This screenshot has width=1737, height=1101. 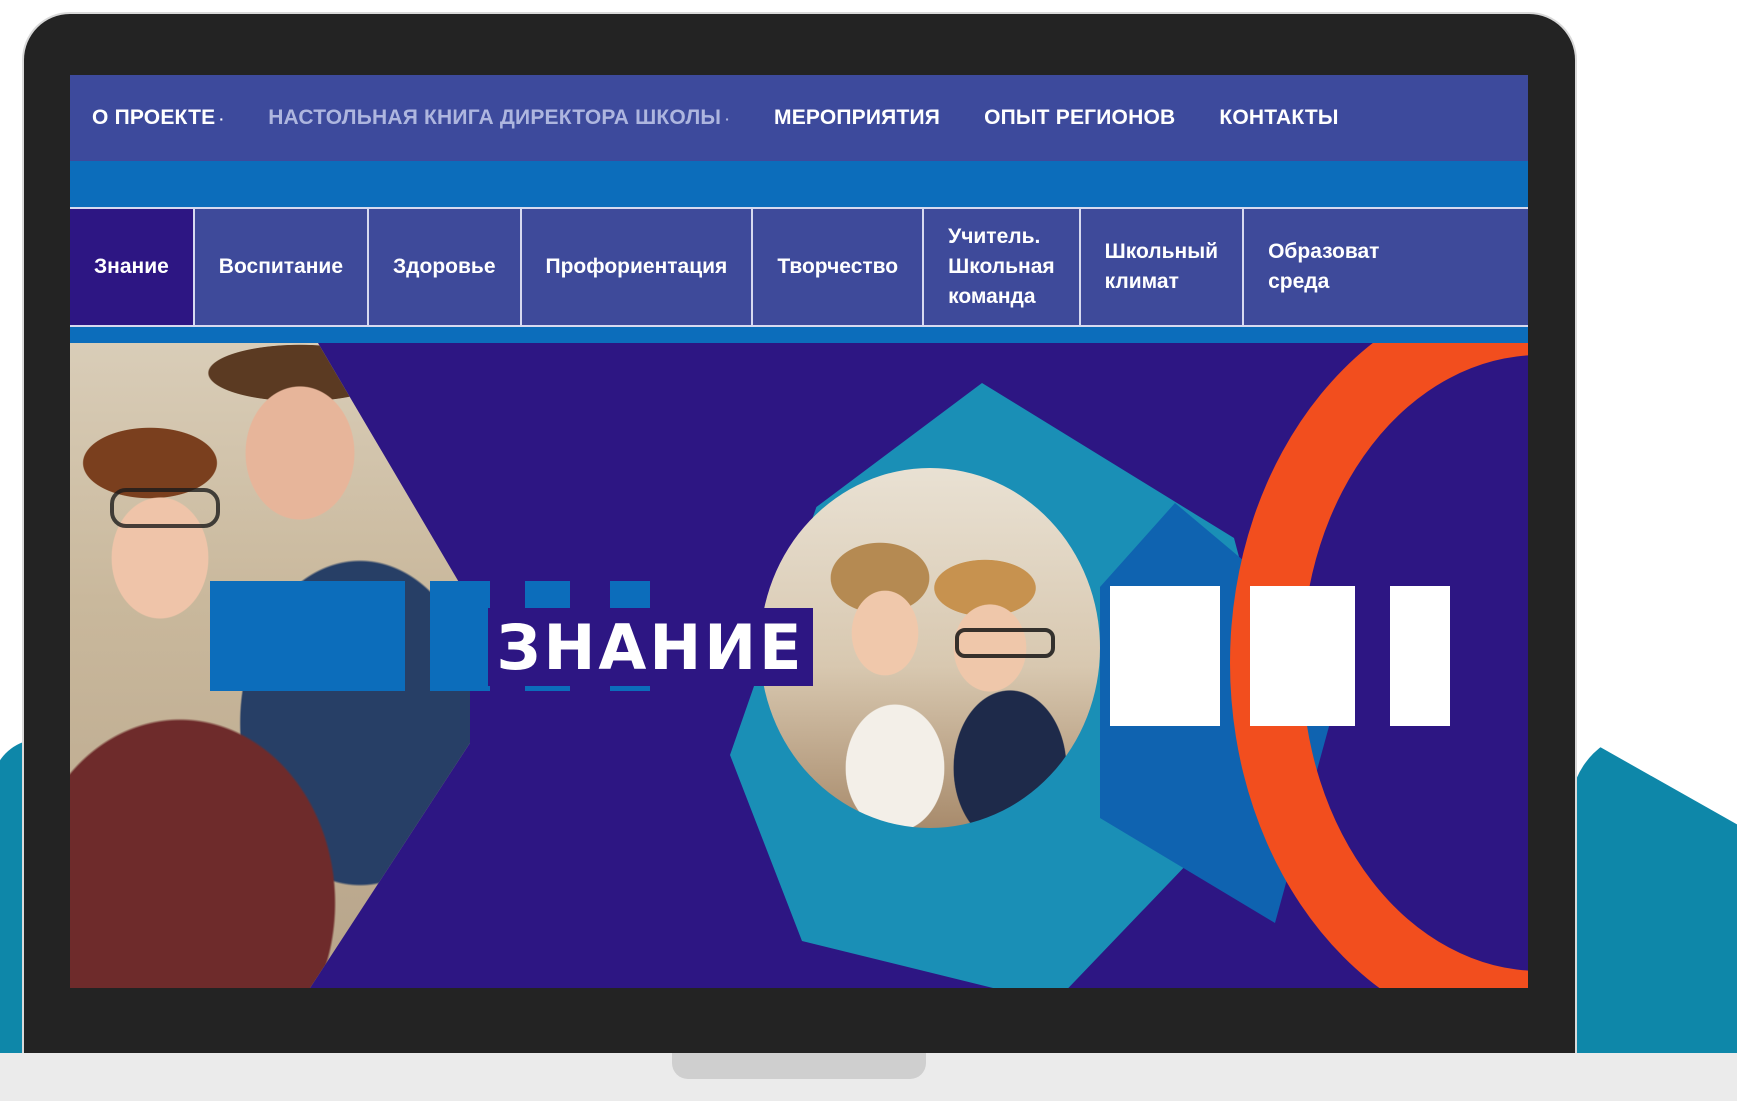 I want to click on nav-item-events: МЕРОПРИЯТИЯ, so click(x=857, y=118).